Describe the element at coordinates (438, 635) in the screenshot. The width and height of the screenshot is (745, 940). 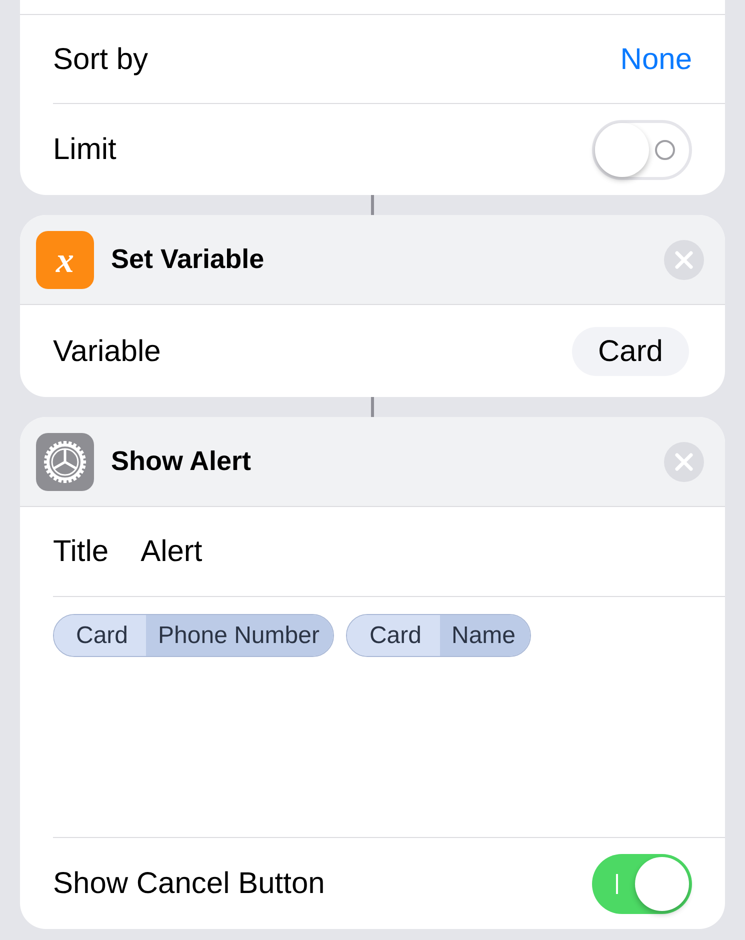
I see `variable-token: Card Name` at that location.